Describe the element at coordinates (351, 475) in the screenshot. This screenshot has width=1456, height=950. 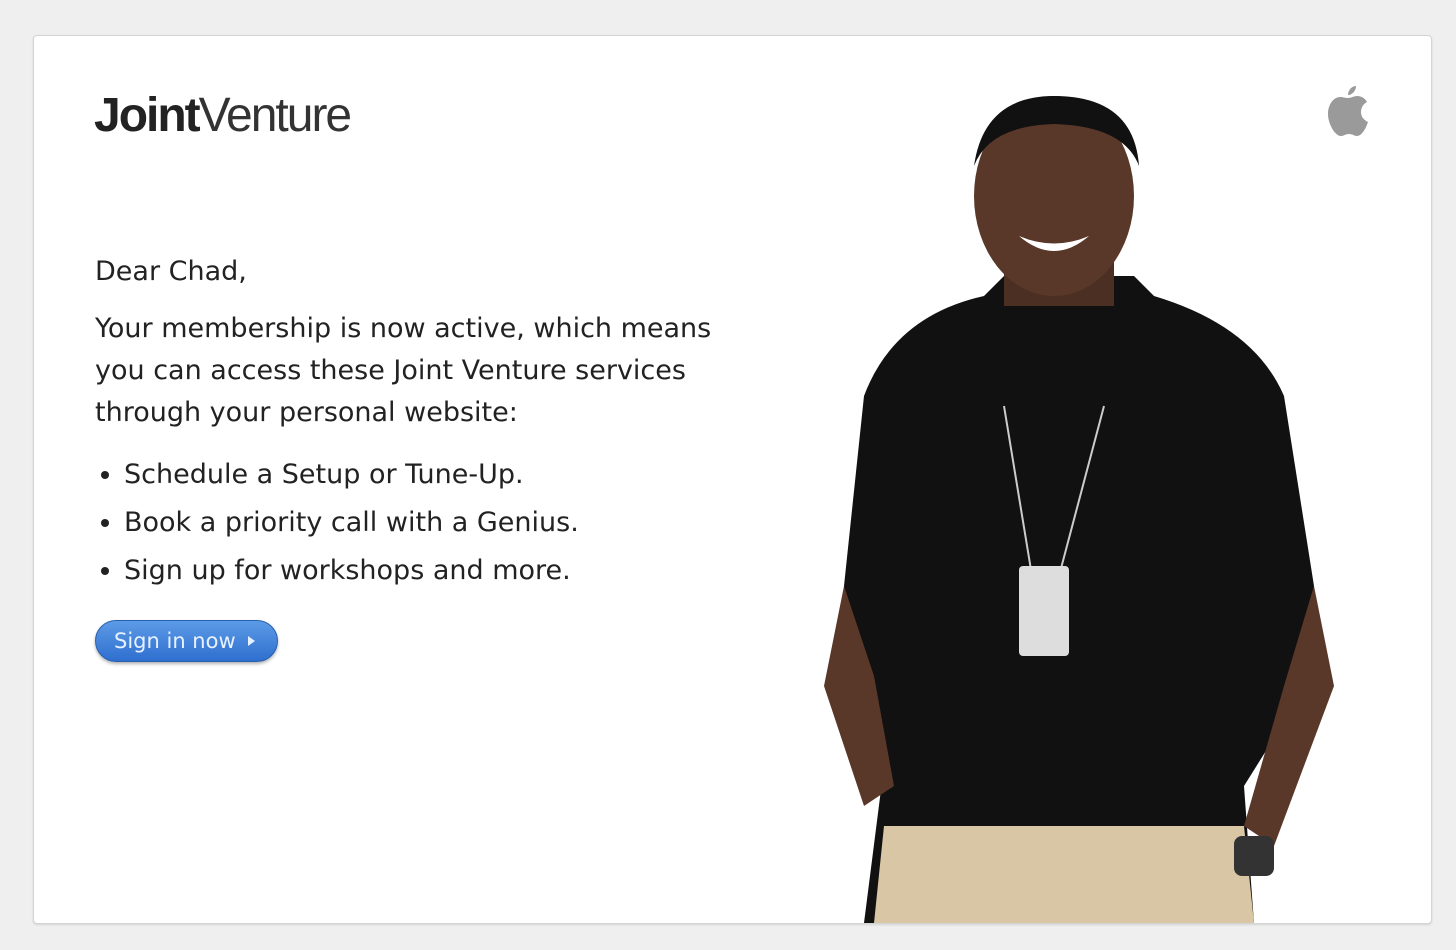
I see `list-item: Schedule a Setup or Tune-Up.` at that location.